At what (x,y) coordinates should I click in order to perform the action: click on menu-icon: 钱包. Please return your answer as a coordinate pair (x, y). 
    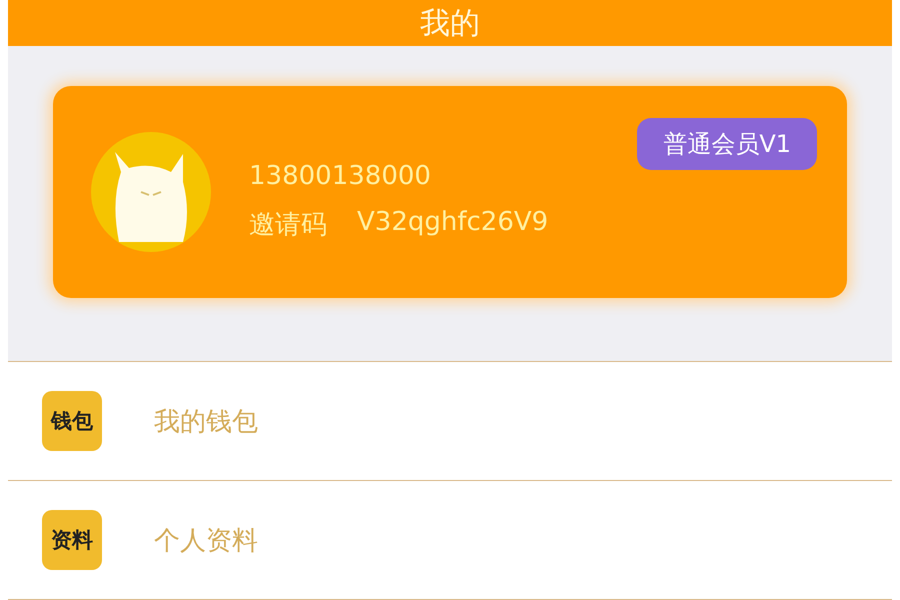
    Looking at the image, I should click on (72, 421).